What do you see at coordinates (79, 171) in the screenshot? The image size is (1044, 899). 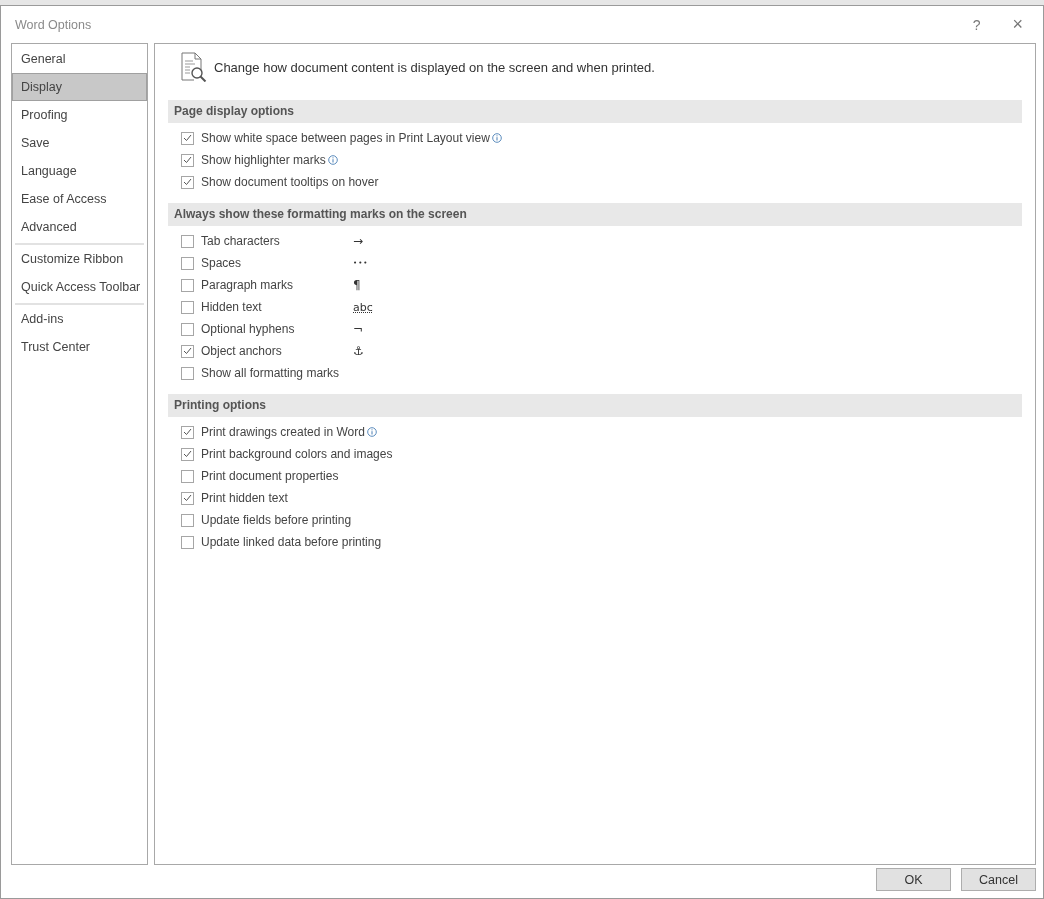 I see `sidebar-item: Language` at bounding box center [79, 171].